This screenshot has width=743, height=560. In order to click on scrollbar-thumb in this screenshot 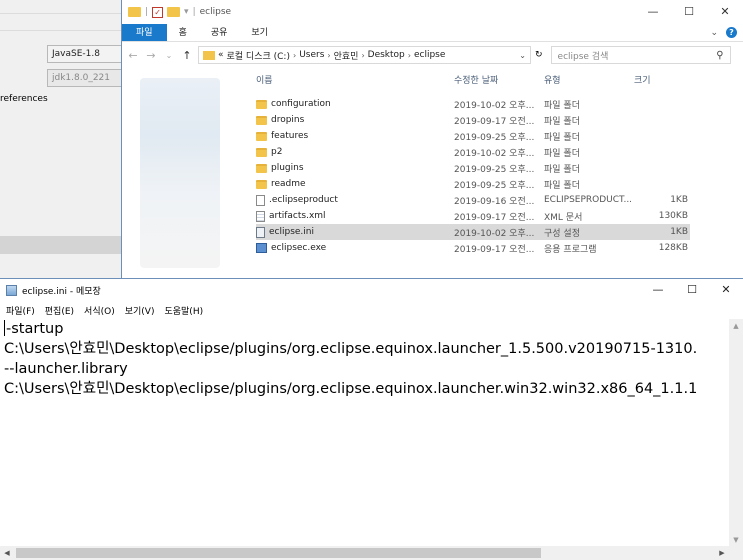, I will do `click(278, 553)`.